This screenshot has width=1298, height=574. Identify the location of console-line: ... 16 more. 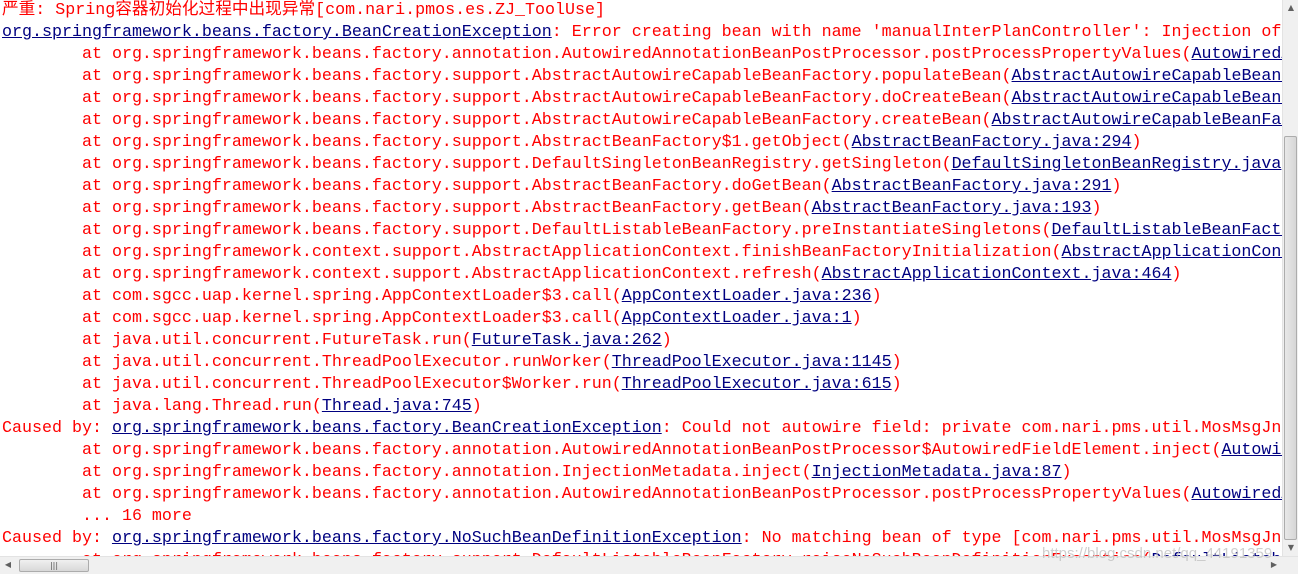
(97, 517).